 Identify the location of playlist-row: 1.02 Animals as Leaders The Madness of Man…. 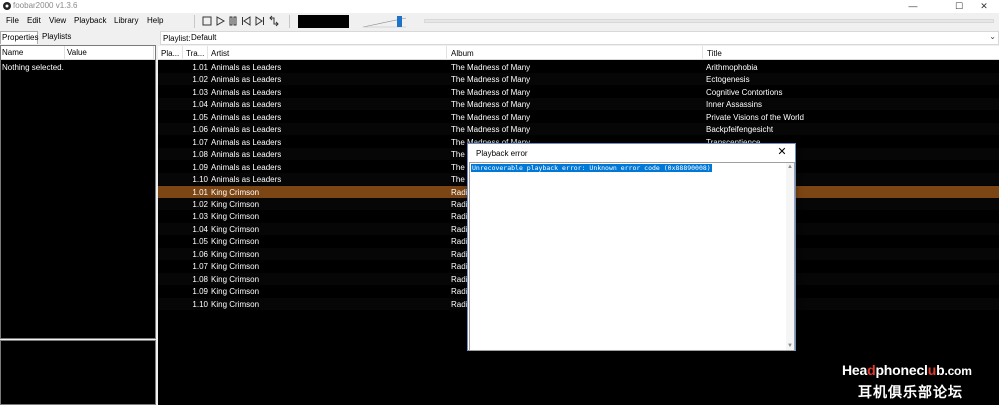
(578, 79).